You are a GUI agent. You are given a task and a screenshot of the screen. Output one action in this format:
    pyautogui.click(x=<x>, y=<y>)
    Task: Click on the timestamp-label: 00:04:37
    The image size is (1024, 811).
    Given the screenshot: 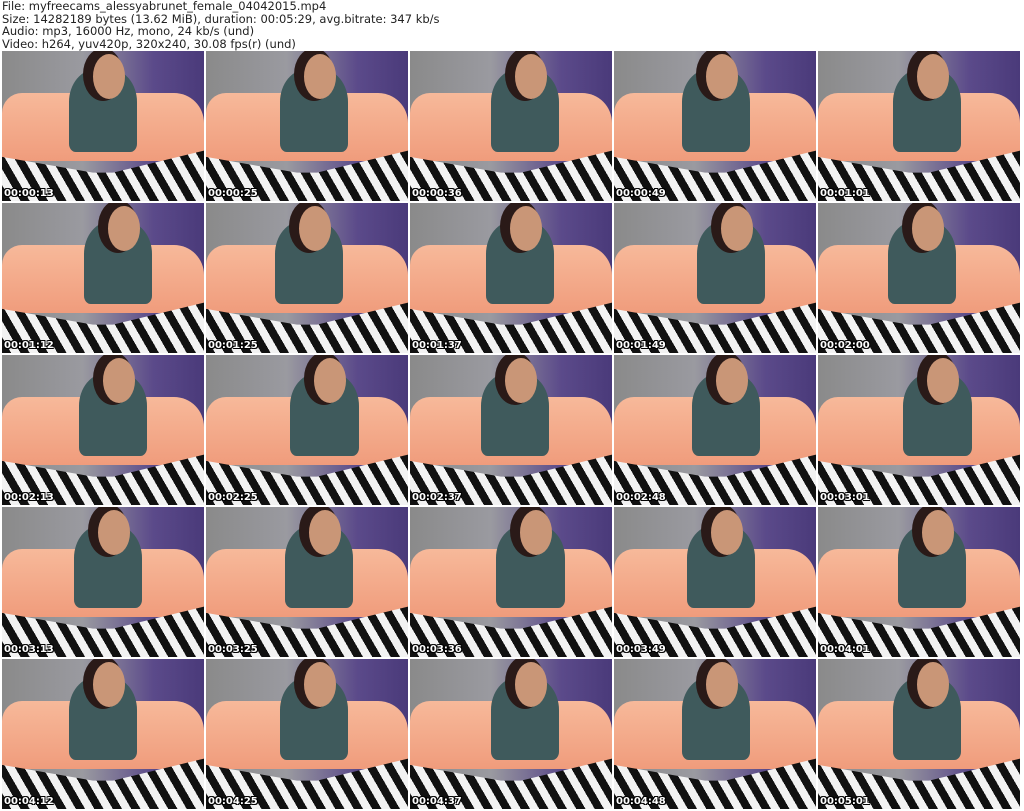 What is the action you would take?
    pyautogui.click(x=437, y=801)
    